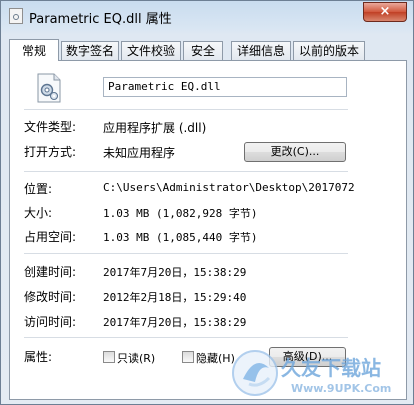  Describe the element at coordinates (261, 50) in the screenshot. I see `tab-details: 详细信息` at that location.